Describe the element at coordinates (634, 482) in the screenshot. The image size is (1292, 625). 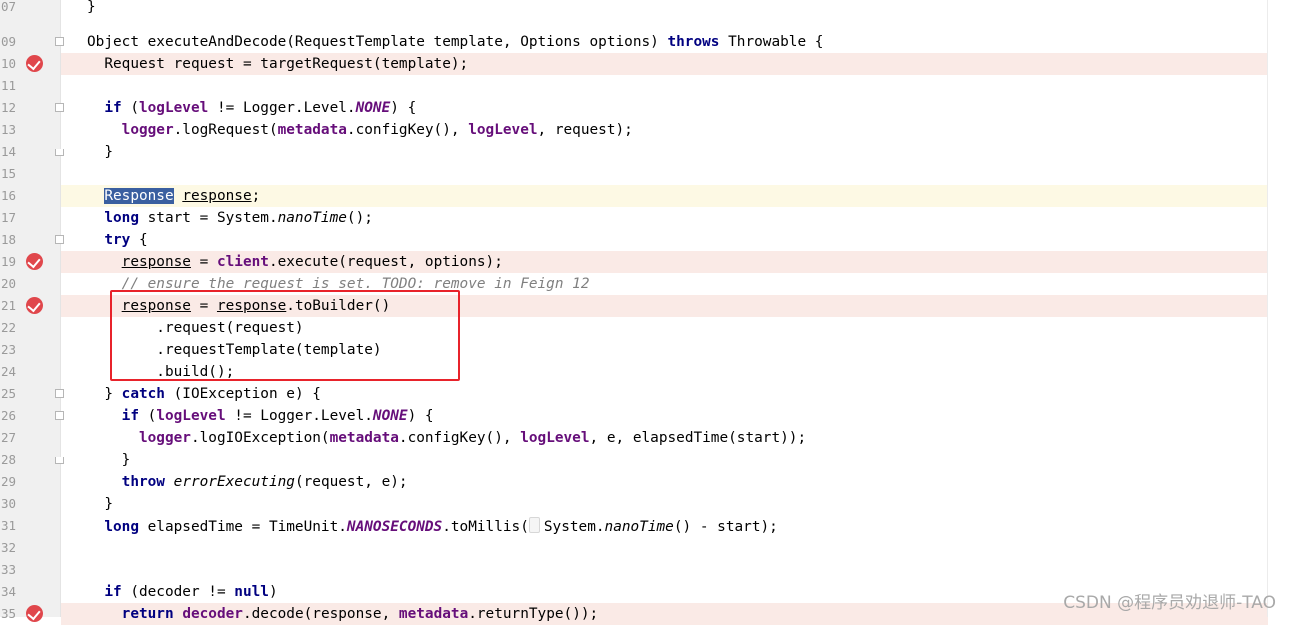
I see `code-line: 29 throw errorExecuting(request, e);` at that location.